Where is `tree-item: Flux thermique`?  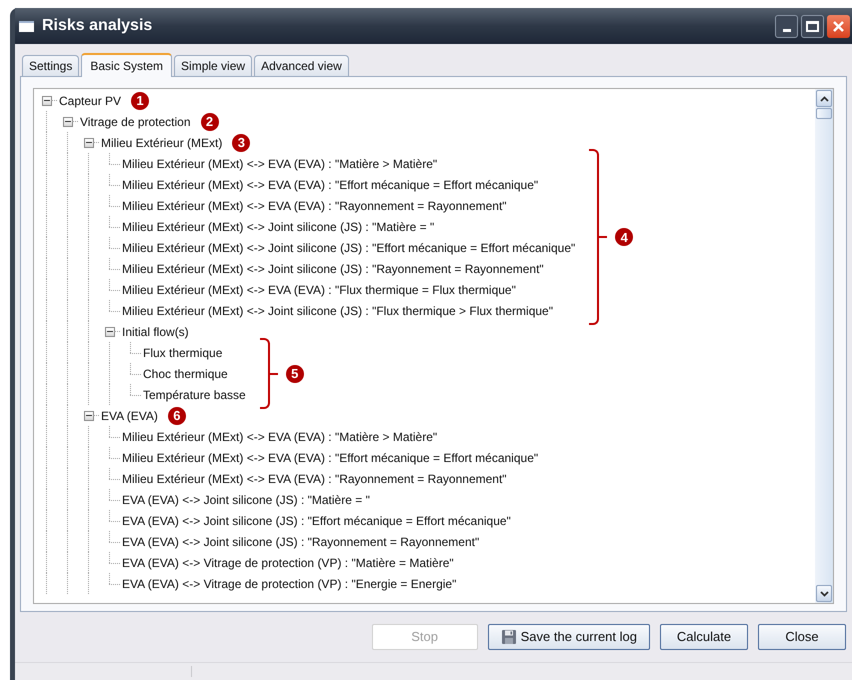 tree-item: Flux thermique is located at coordinates (182, 353).